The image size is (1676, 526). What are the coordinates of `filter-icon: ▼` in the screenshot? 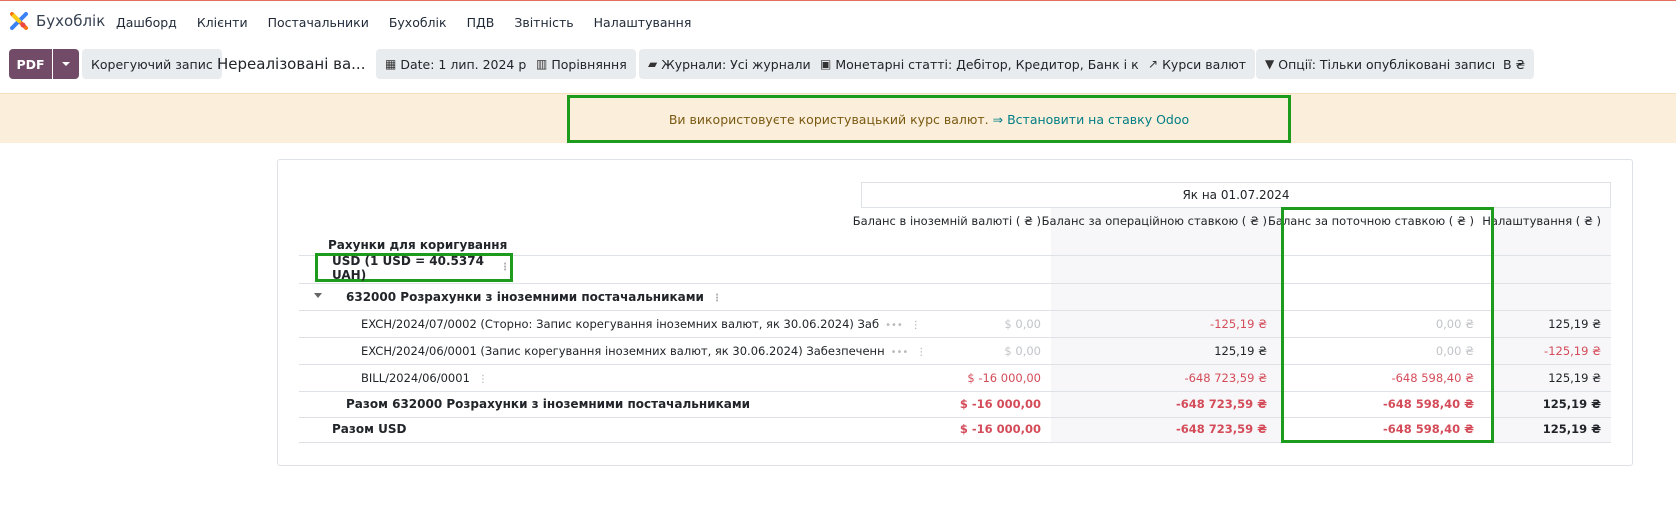 It's located at (1270, 64).